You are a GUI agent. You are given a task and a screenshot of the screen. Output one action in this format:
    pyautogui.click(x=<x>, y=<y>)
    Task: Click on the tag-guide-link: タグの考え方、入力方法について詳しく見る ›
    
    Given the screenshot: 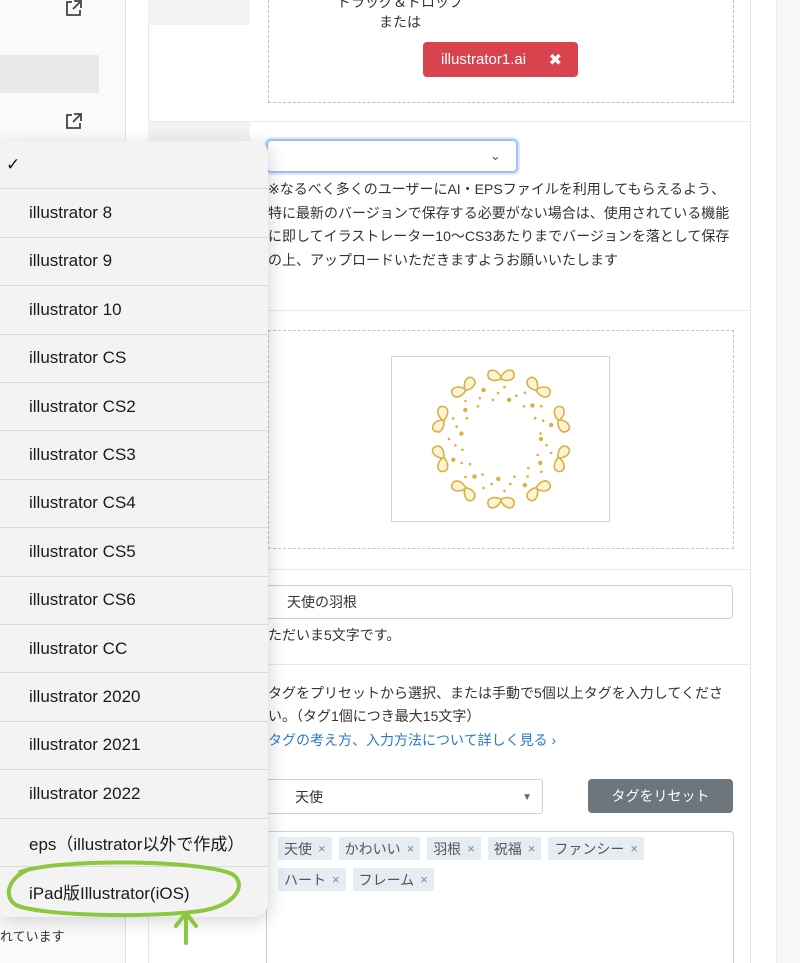 What is the action you would take?
    pyautogui.click(x=412, y=740)
    